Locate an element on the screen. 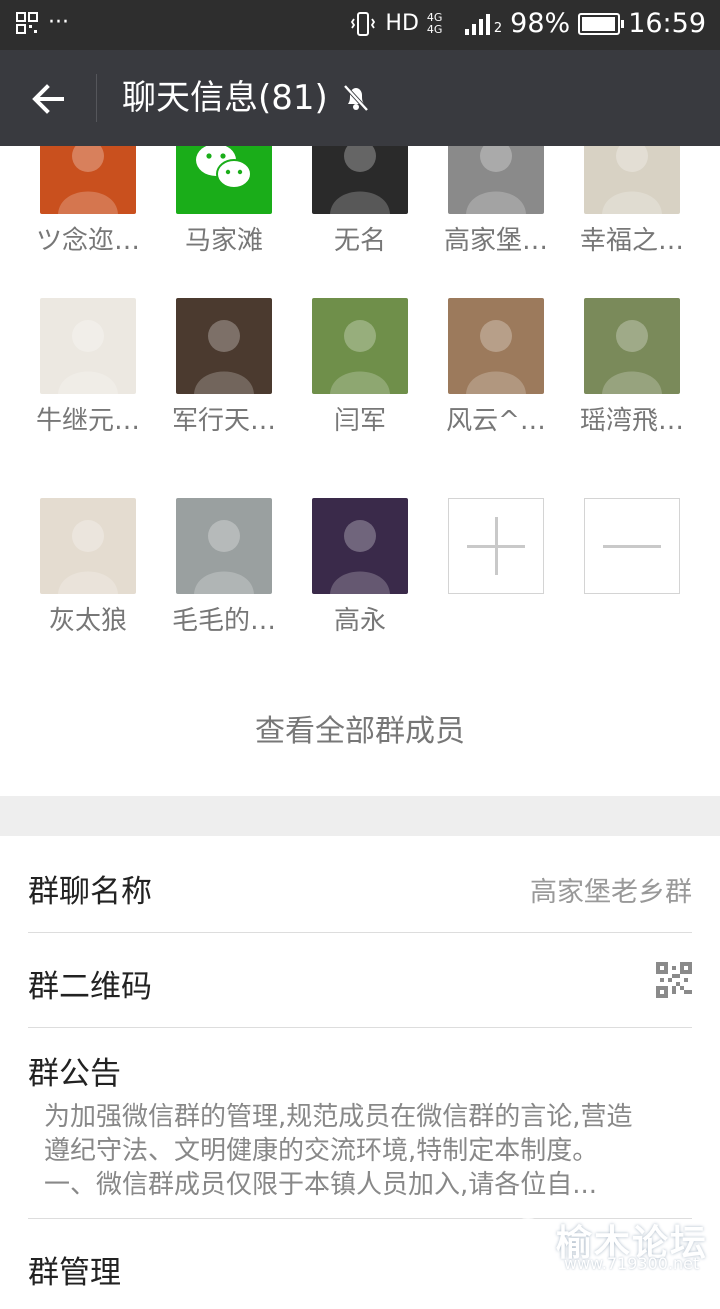 The height and width of the screenshot is (1309, 720). title-bar: 聊天信息(81) is located at coordinates (360, 98).